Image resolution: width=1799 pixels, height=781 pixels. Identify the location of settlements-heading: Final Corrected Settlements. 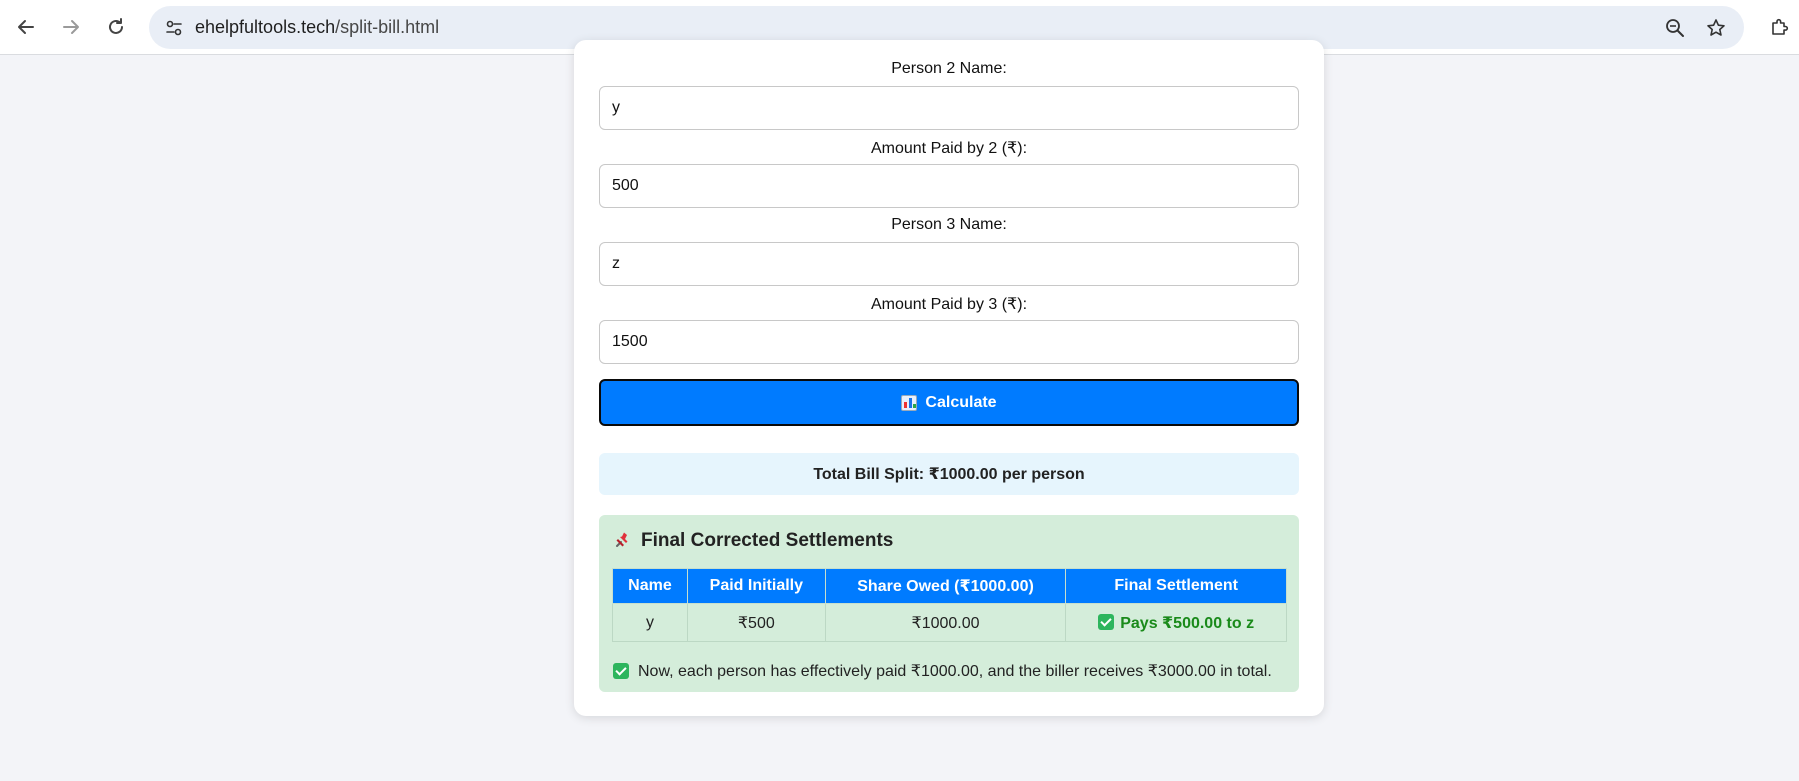
(753, 541).